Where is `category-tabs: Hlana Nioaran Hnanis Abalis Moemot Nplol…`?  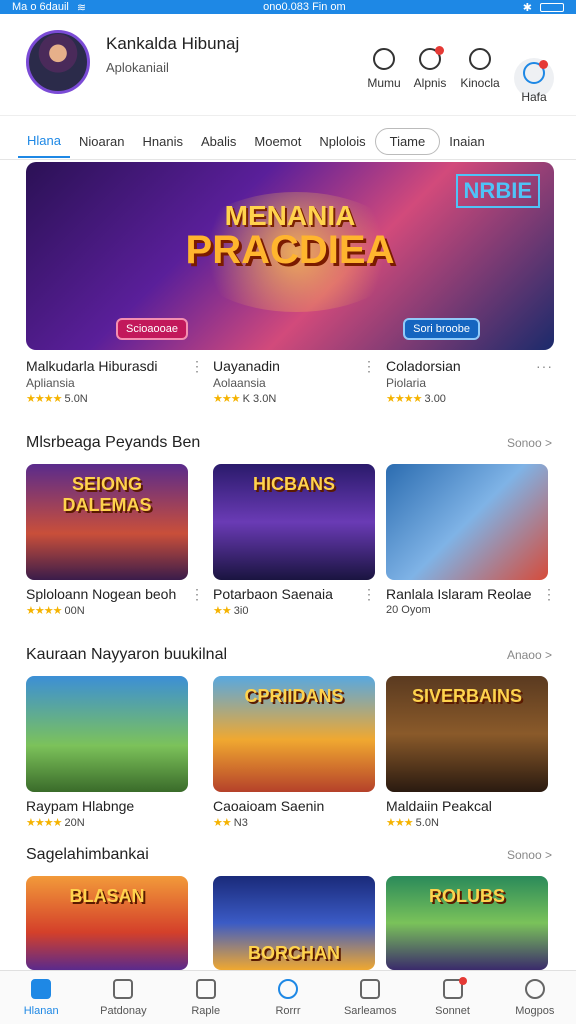
category-tabs: Hlana Nioaran Hnanis Abalis Moemot Nplol… is located at coordinates (288, 142).